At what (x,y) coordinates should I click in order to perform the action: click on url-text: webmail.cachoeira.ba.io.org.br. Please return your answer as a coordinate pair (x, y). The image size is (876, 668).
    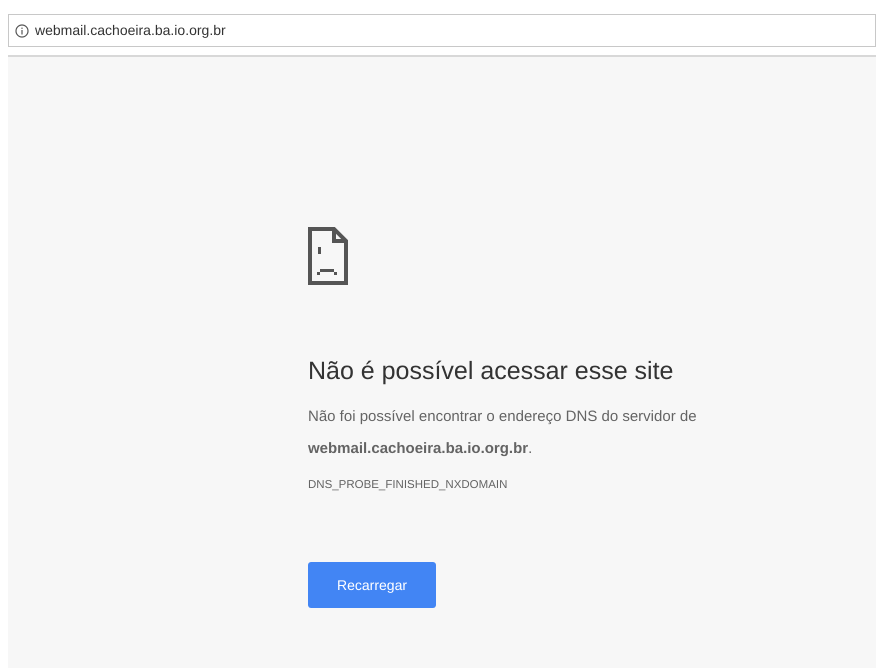
    Looking at the image, I should click on (130, 30).